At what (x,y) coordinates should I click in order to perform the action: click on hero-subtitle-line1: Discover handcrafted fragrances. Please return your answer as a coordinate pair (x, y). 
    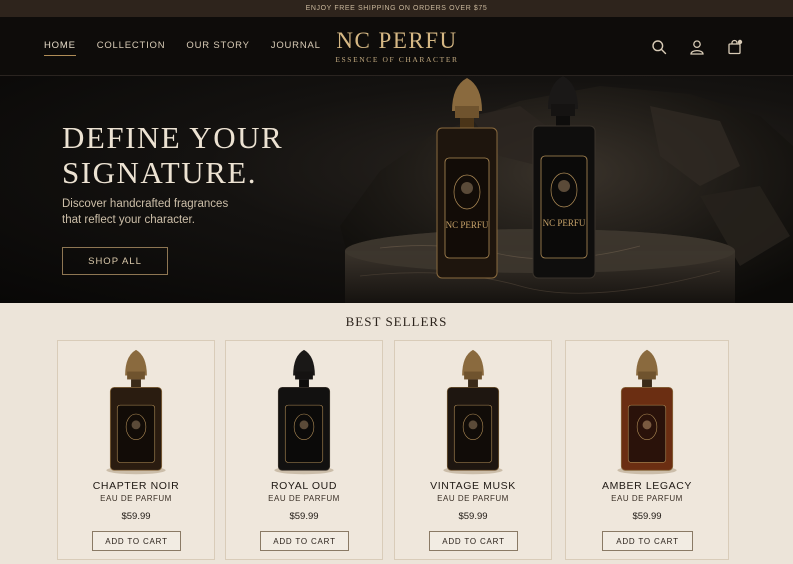
    Looking at the image, I should click on (145, 204).